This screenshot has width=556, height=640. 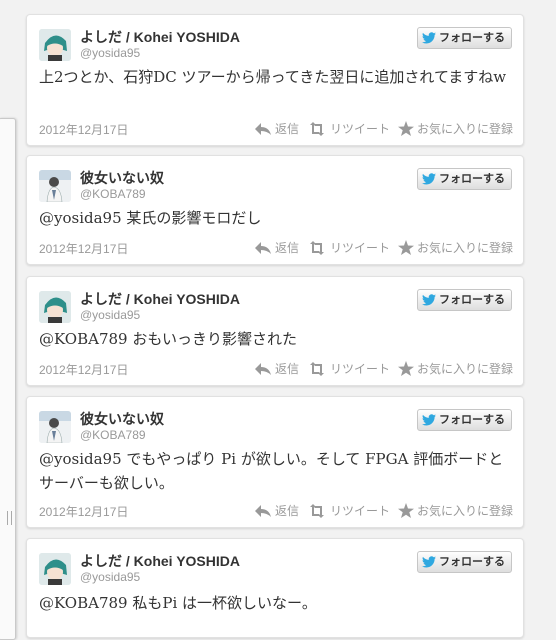 What do you see at coordinates (178, 603) in the screenshot?
I see `tweet-text: @KOBA789 私もPi は一杯欲しいなー。` at bounding box center [178, 603].